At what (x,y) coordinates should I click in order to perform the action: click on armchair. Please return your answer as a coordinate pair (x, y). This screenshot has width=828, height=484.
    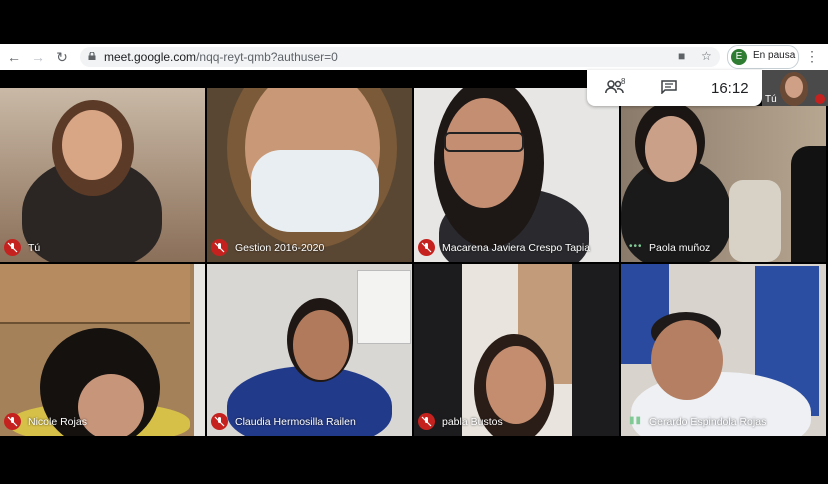
    Looking at the image, I should click on (755, 221).